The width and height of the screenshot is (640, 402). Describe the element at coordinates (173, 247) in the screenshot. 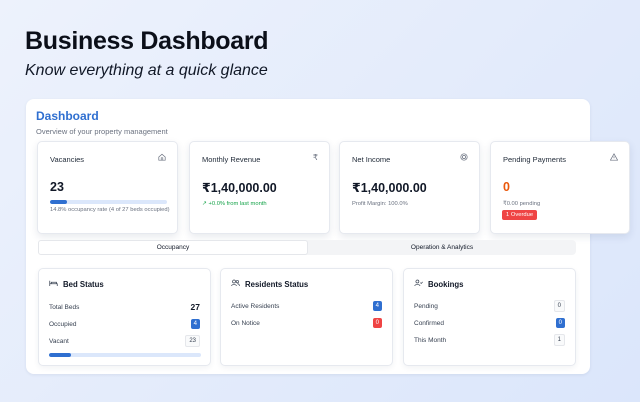

I see `tab-occupancy: Occupancy` at that location.